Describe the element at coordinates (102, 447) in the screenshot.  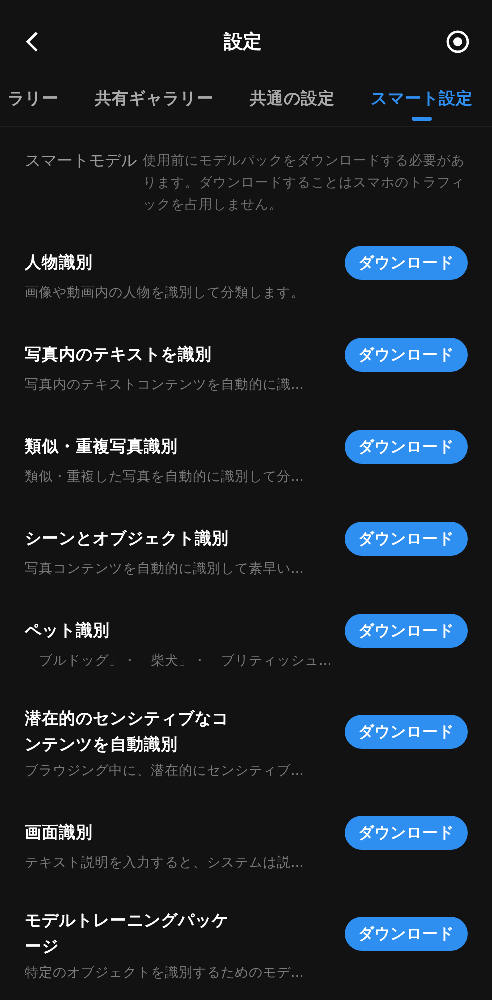
I see `model-title: 類似・重複写真識別` at that location.